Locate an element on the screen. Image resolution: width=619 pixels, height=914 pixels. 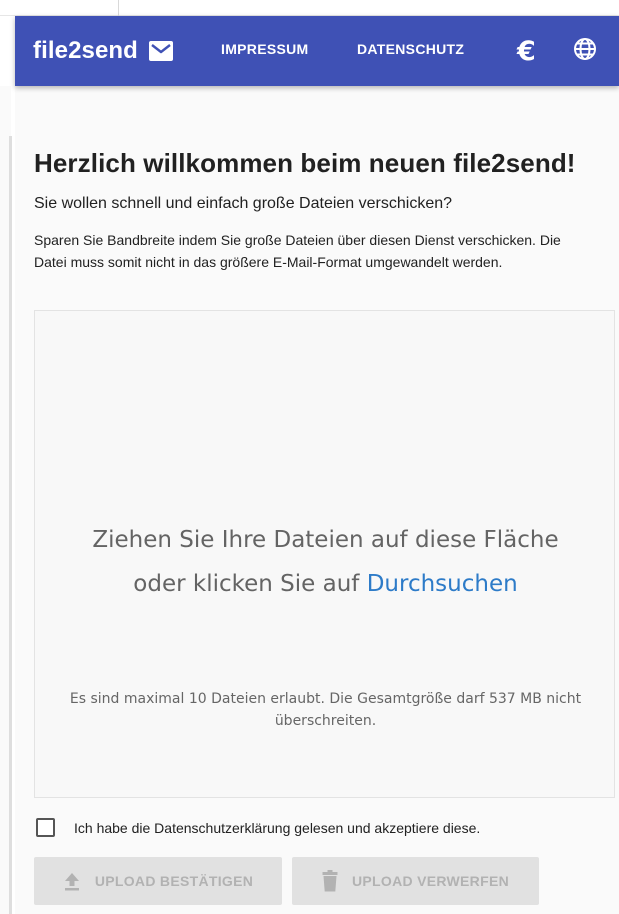
browse-link: Durchsuchen is located at coordinates (442, 584).